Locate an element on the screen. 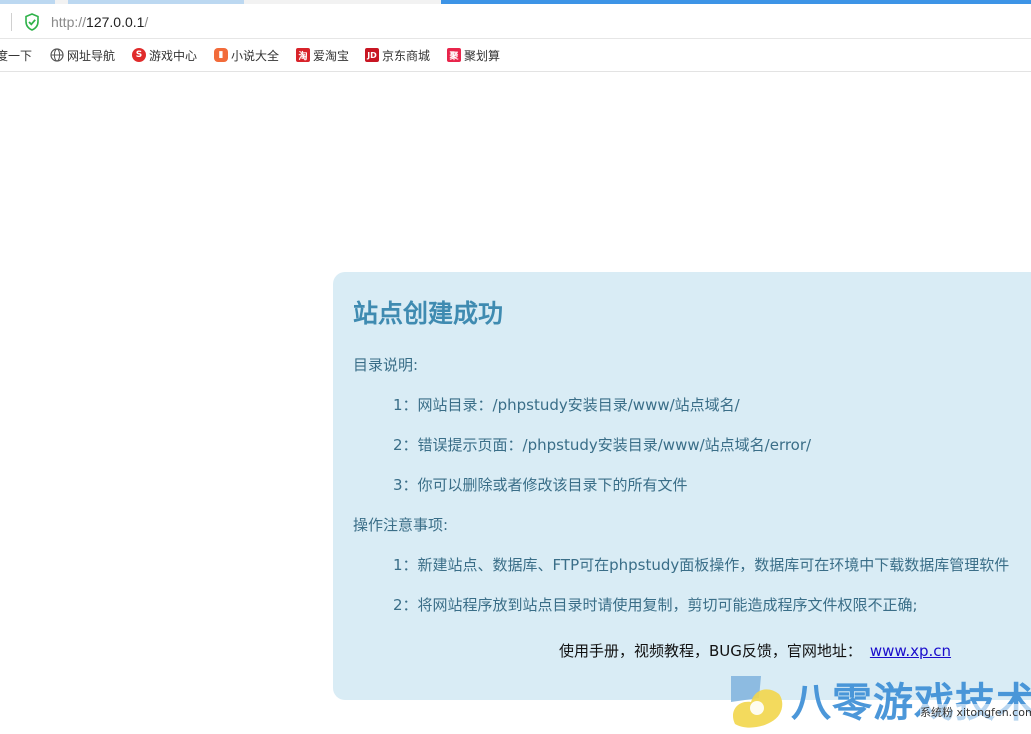 The height and width of the screenshot is (734, 1031). bookmark-url-nav: 网址导航 is located at coordinates (82, 55).